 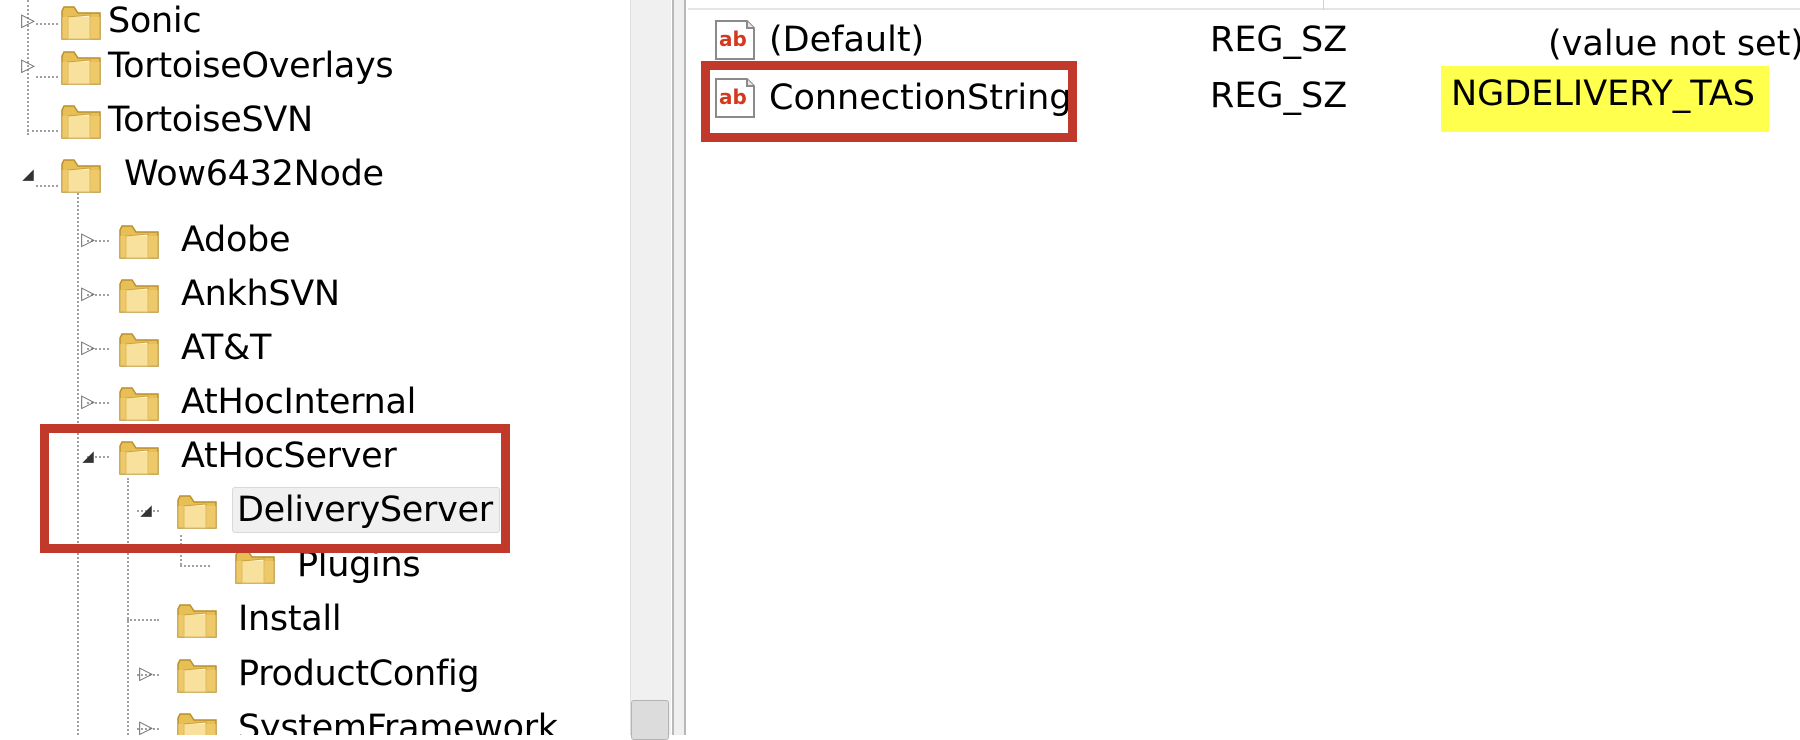 I want to click on tree-node-label: AnkhSVN, so click(x=260, y=294).